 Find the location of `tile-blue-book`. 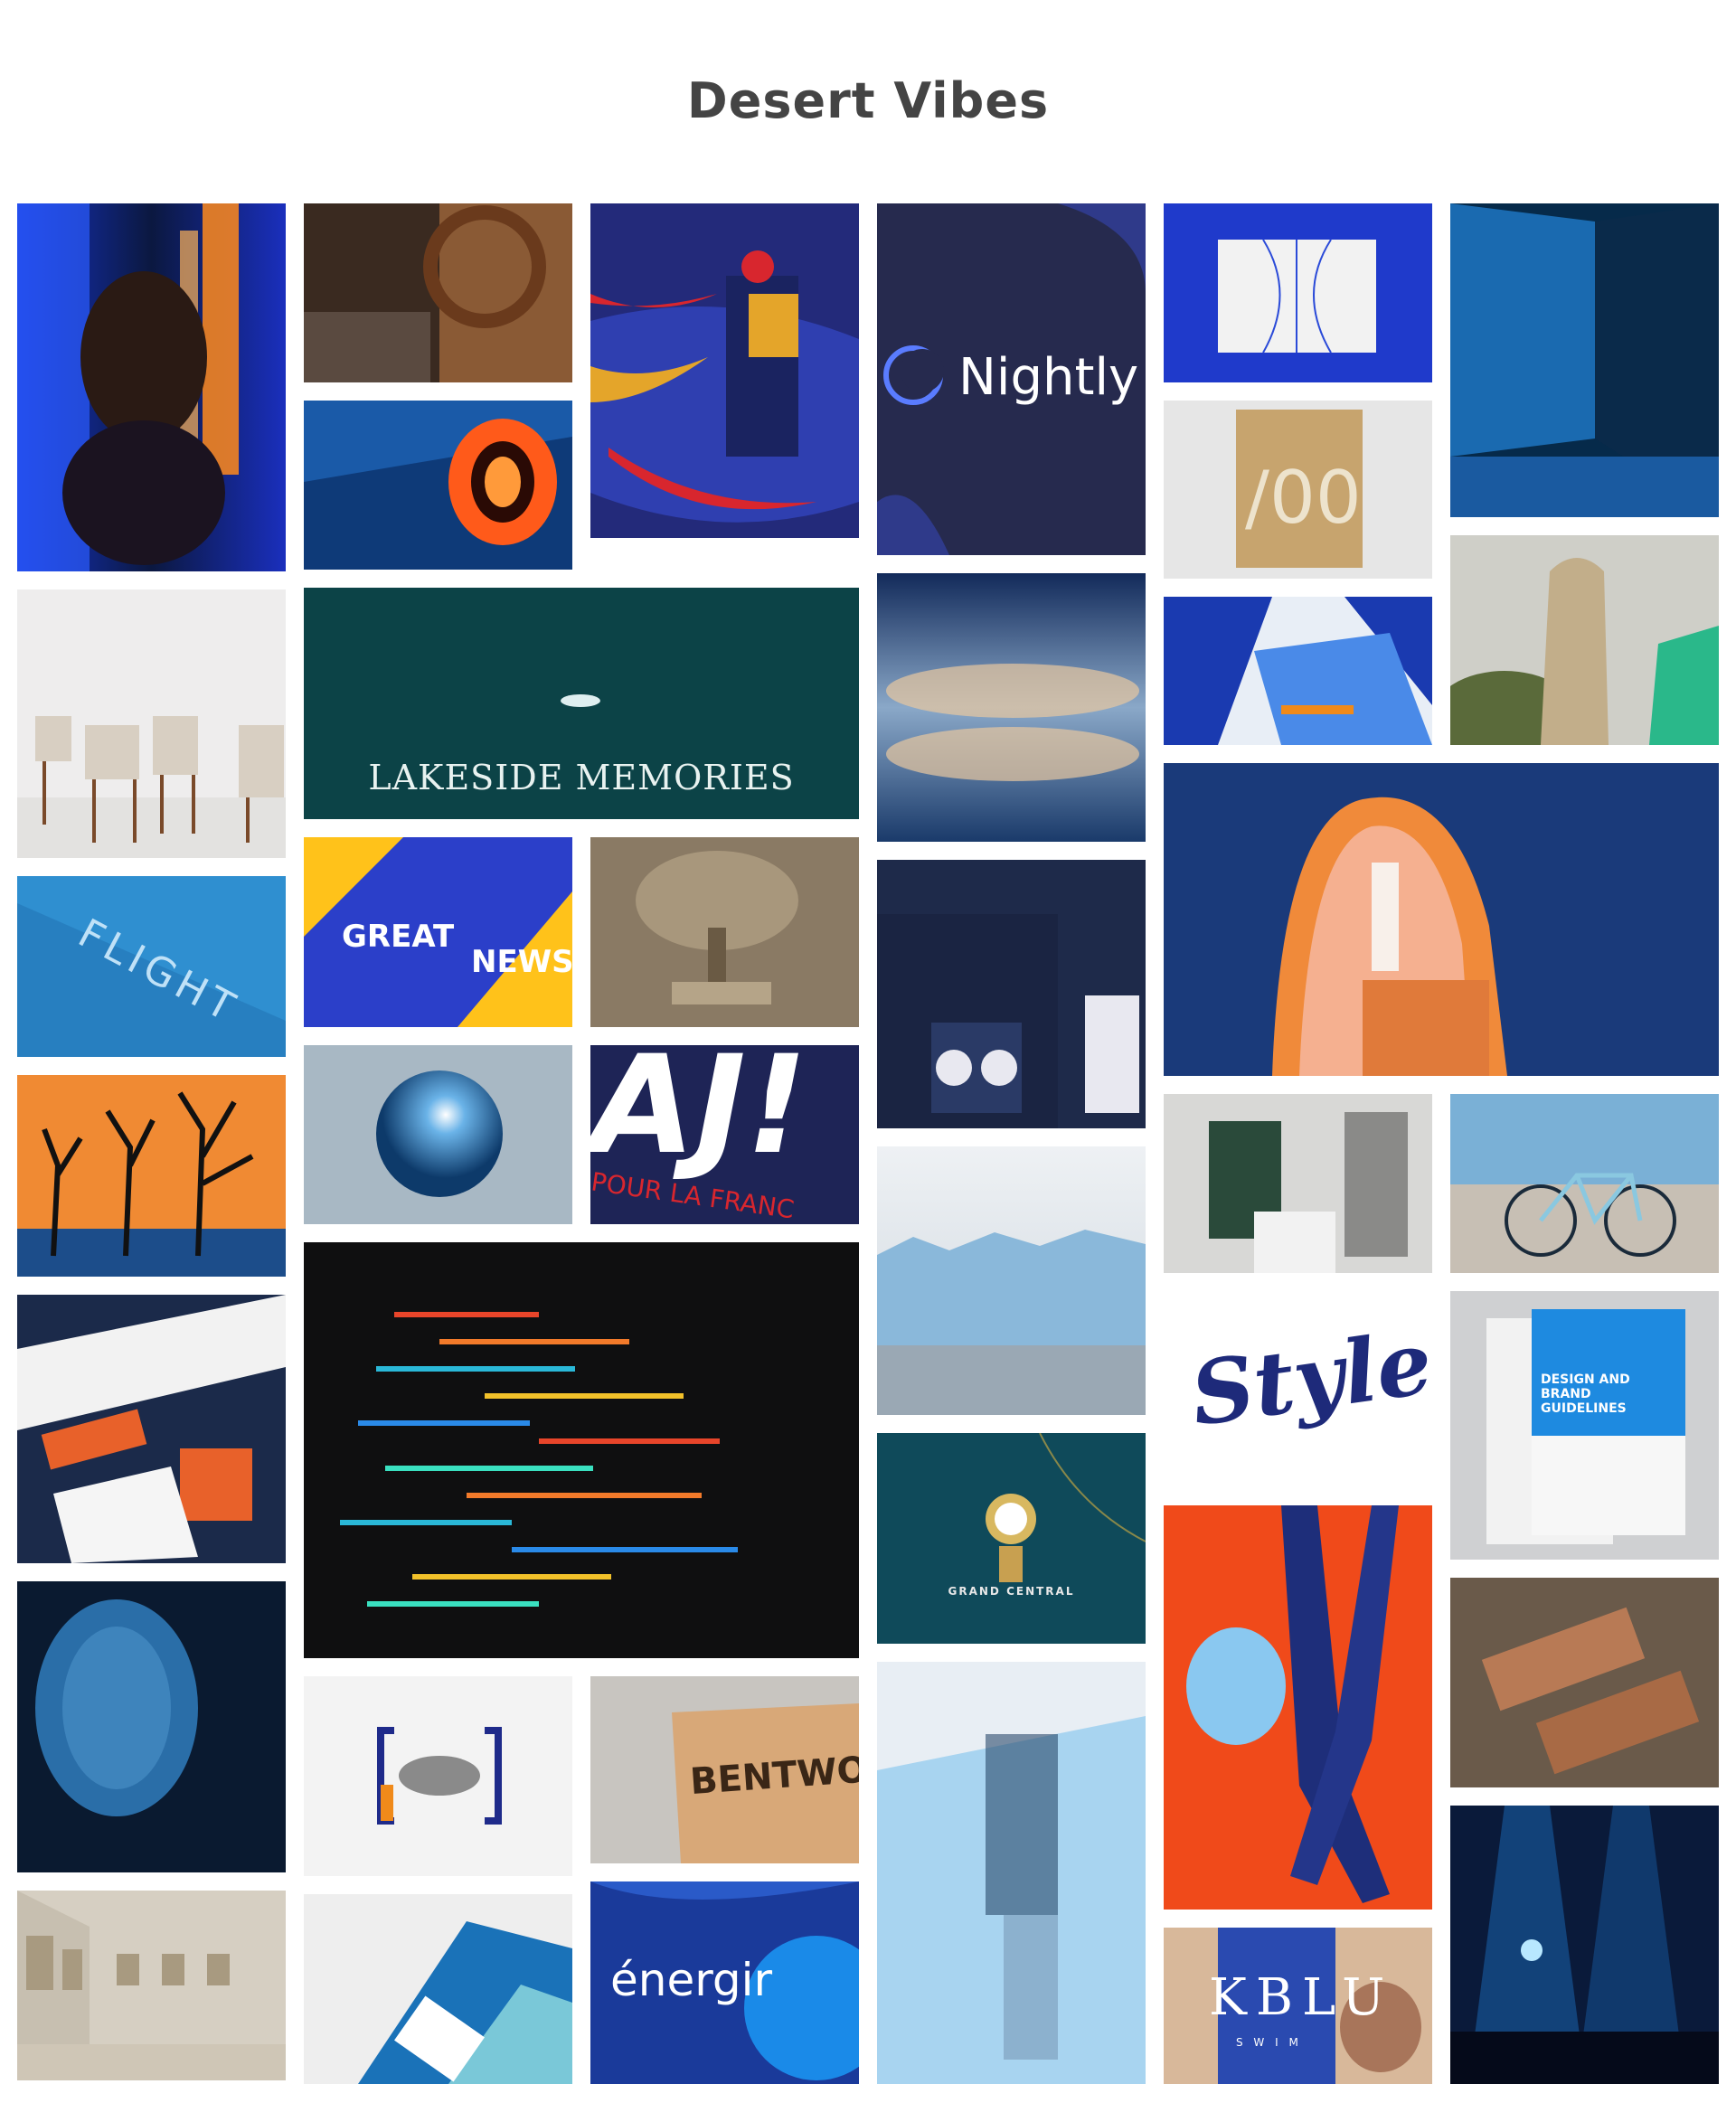

tile-blue-book is located at coordinates (1298, 292).